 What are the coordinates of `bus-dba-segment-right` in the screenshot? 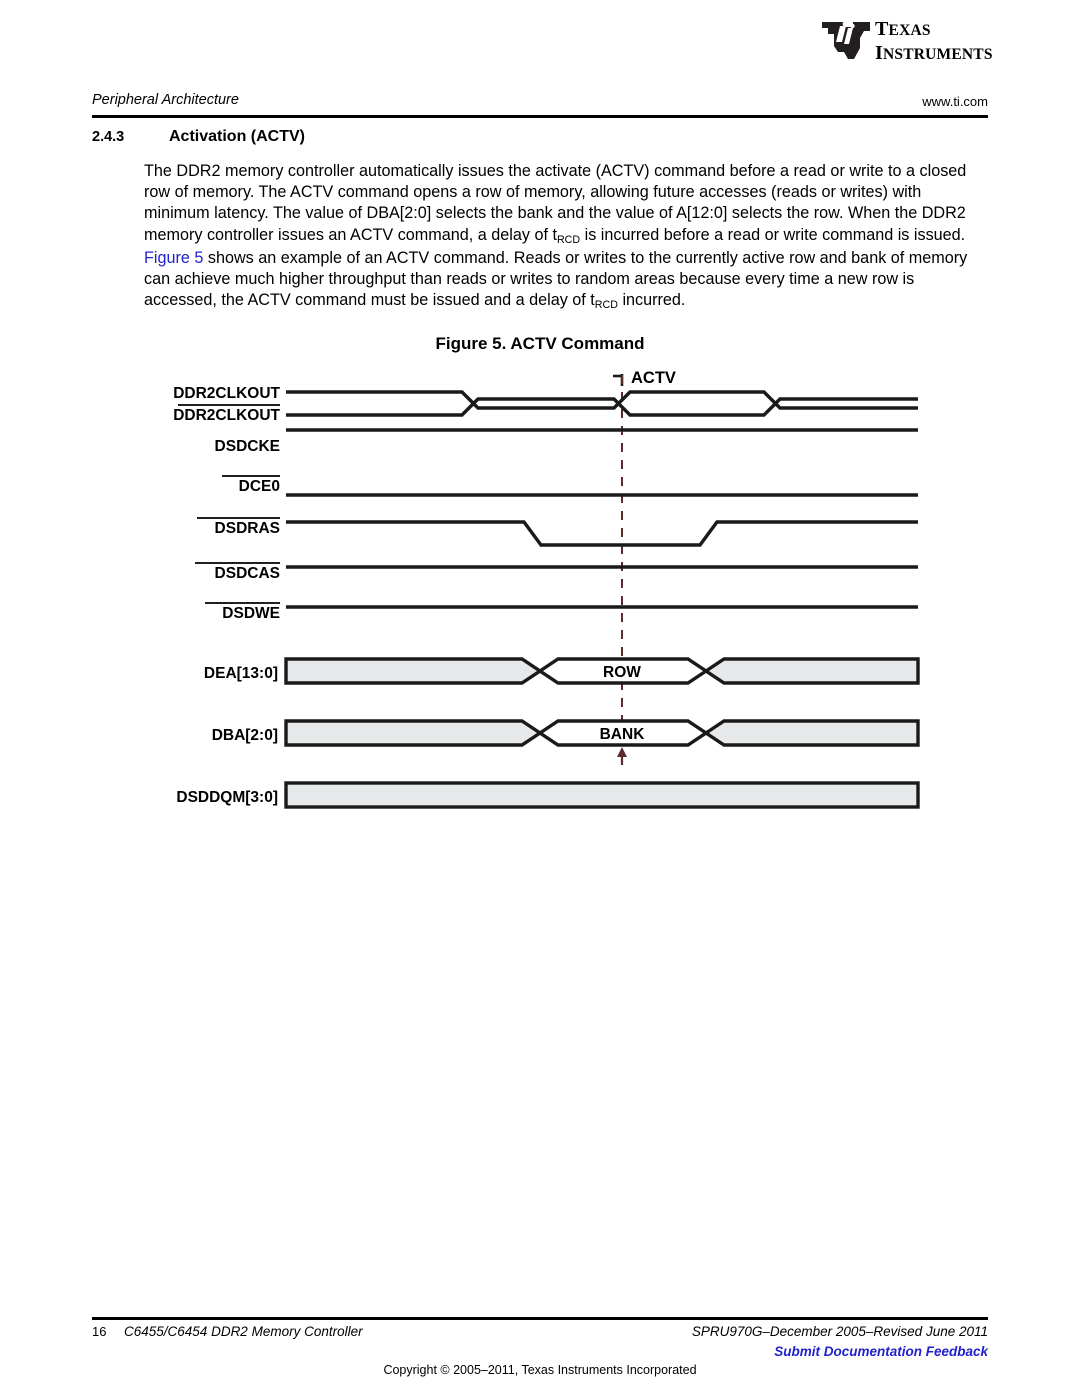 It's located at (811, 733).